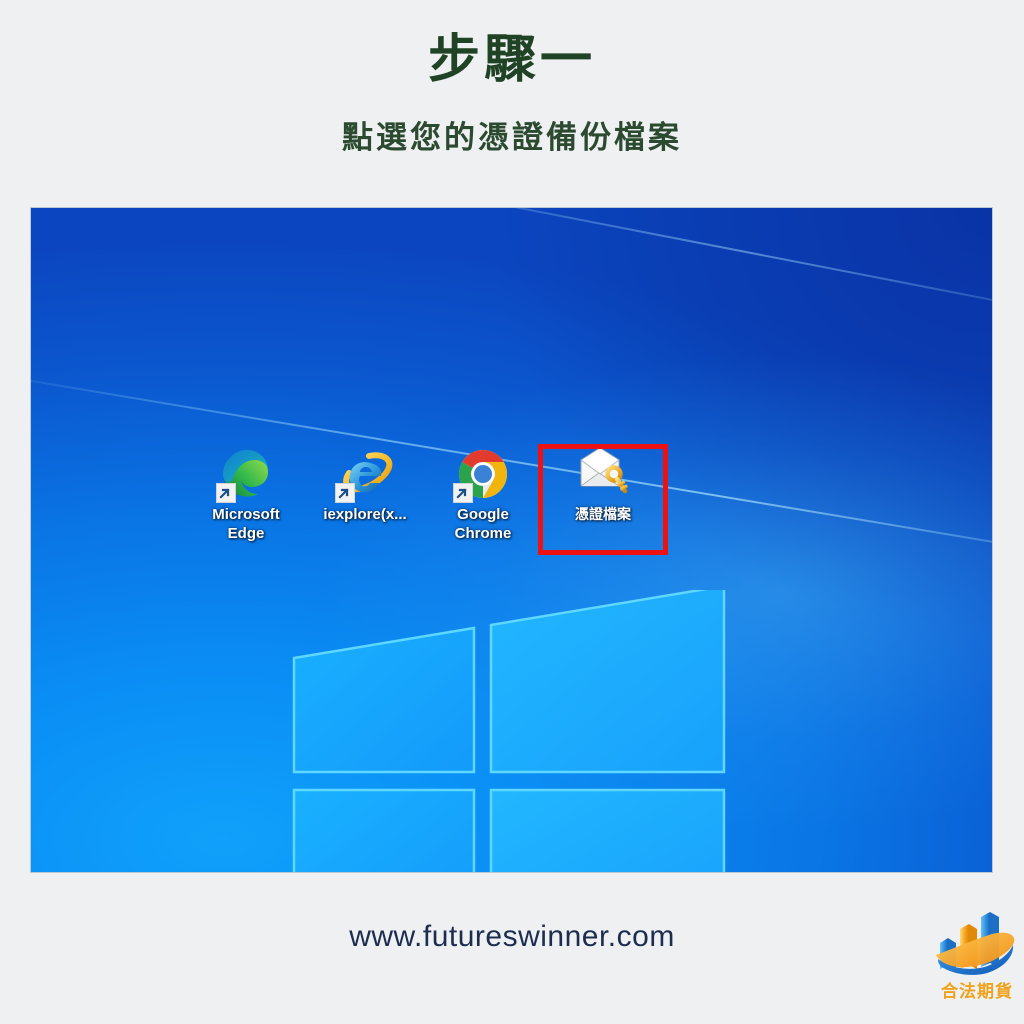 This screenshot has width=1024, height=1024. Describe the element at coordinates (975, 943) in the screenshot. I see `bar-chart-swoosh-logo-icon` at that location.